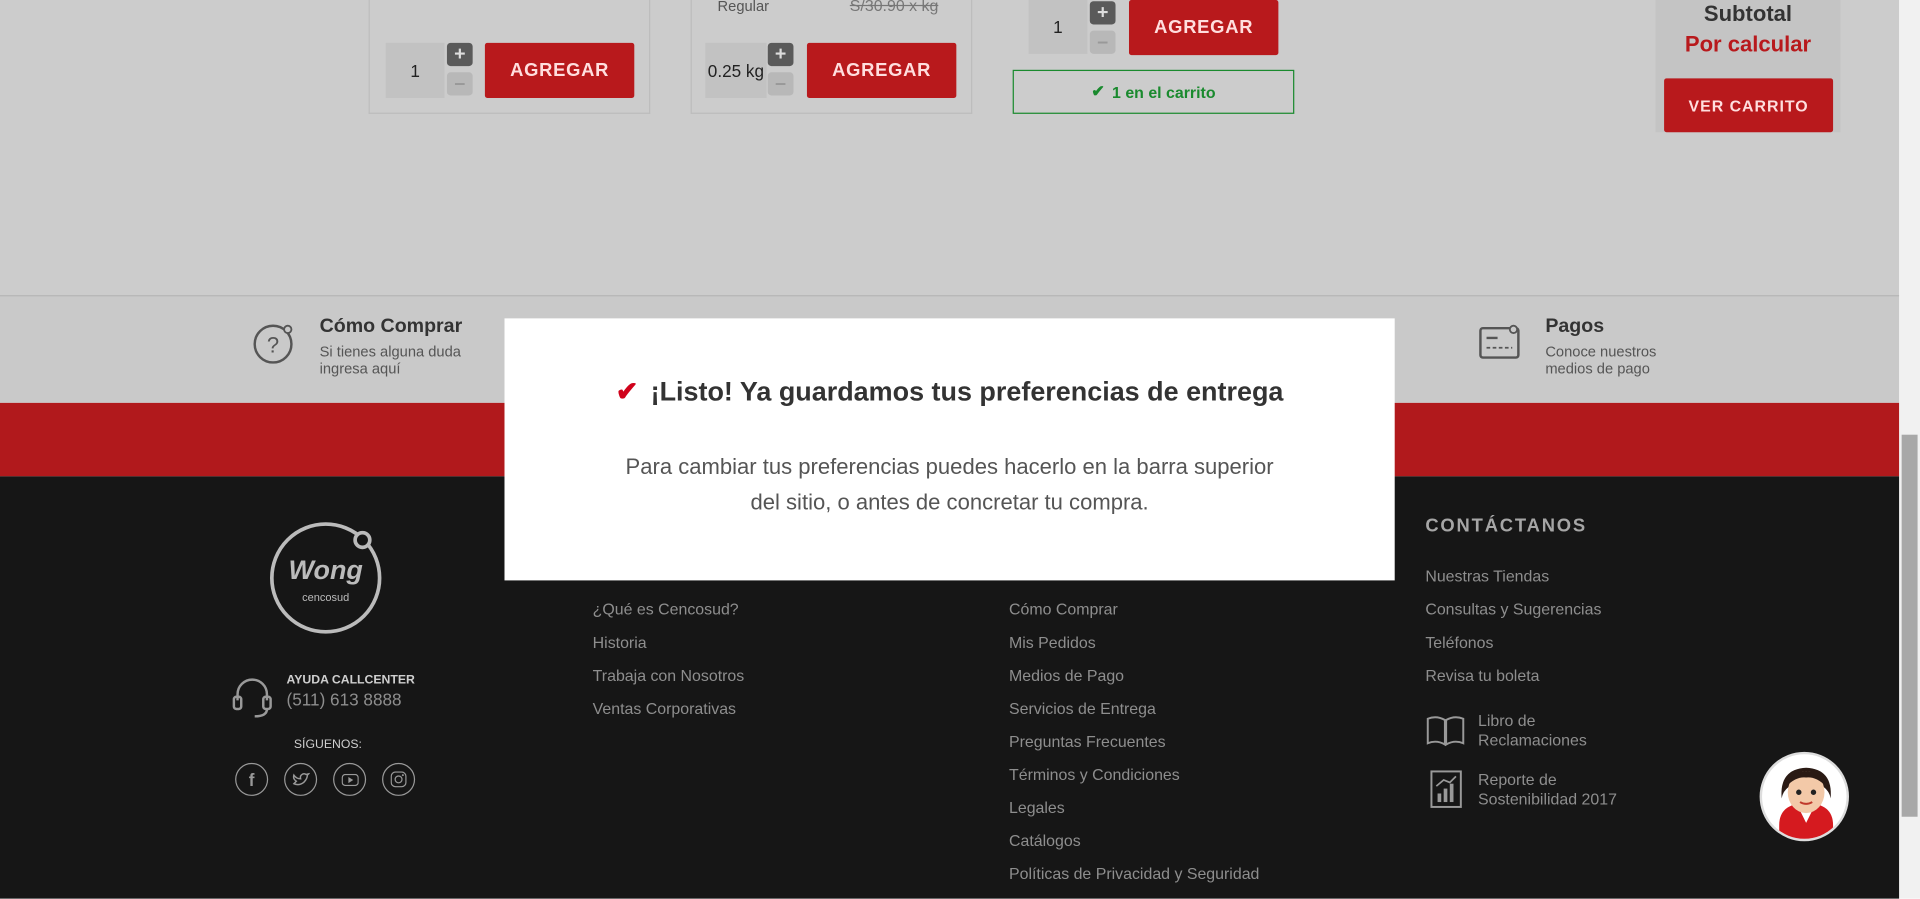  What do you see at coordinates (1134, 873) in the screenshot?
I see `footer-link: Políticas de Privacidad y Seguridad` at bounding box center [1134, 873].